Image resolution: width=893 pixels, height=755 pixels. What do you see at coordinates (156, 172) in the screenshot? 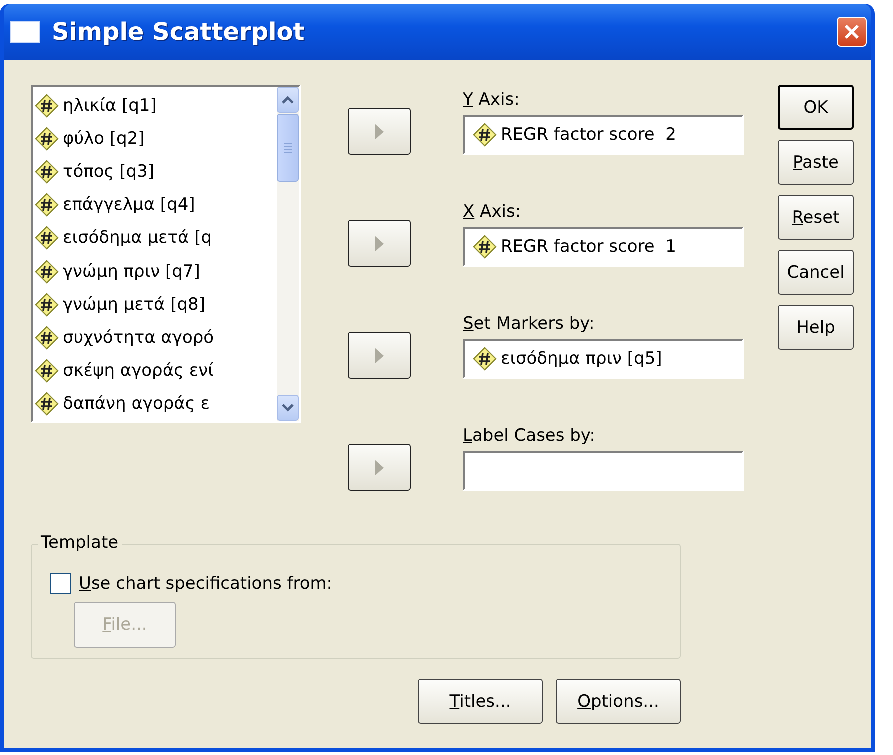
I see `variable-item: τόπος [q3]` at bounding box center [156, 172].